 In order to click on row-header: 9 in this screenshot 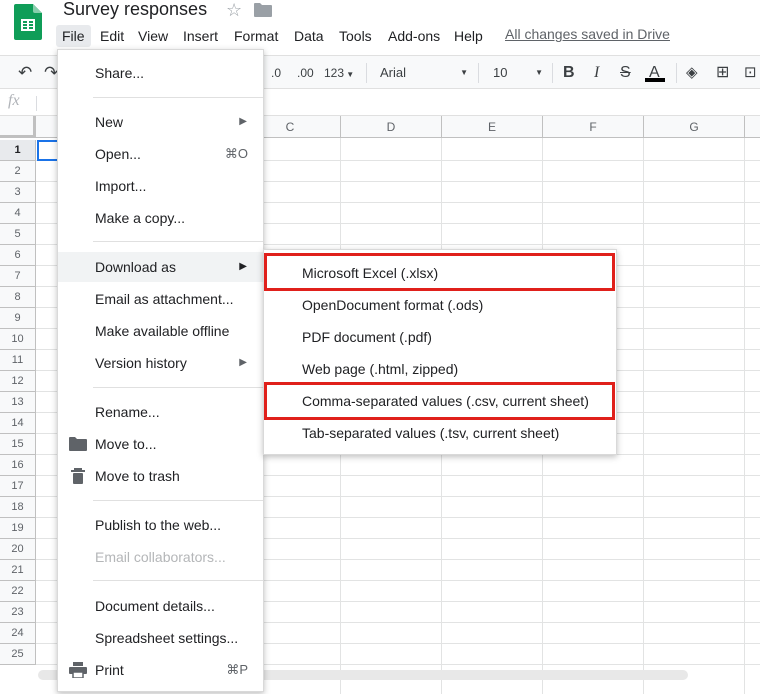, I will do `click(18, 318)`.